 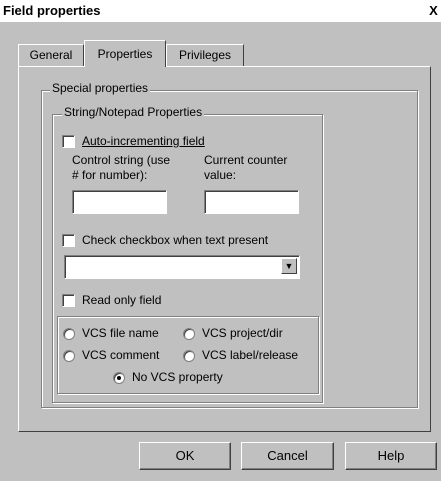 I want to click on no-vcs-radio, so click(x=119, y=378).